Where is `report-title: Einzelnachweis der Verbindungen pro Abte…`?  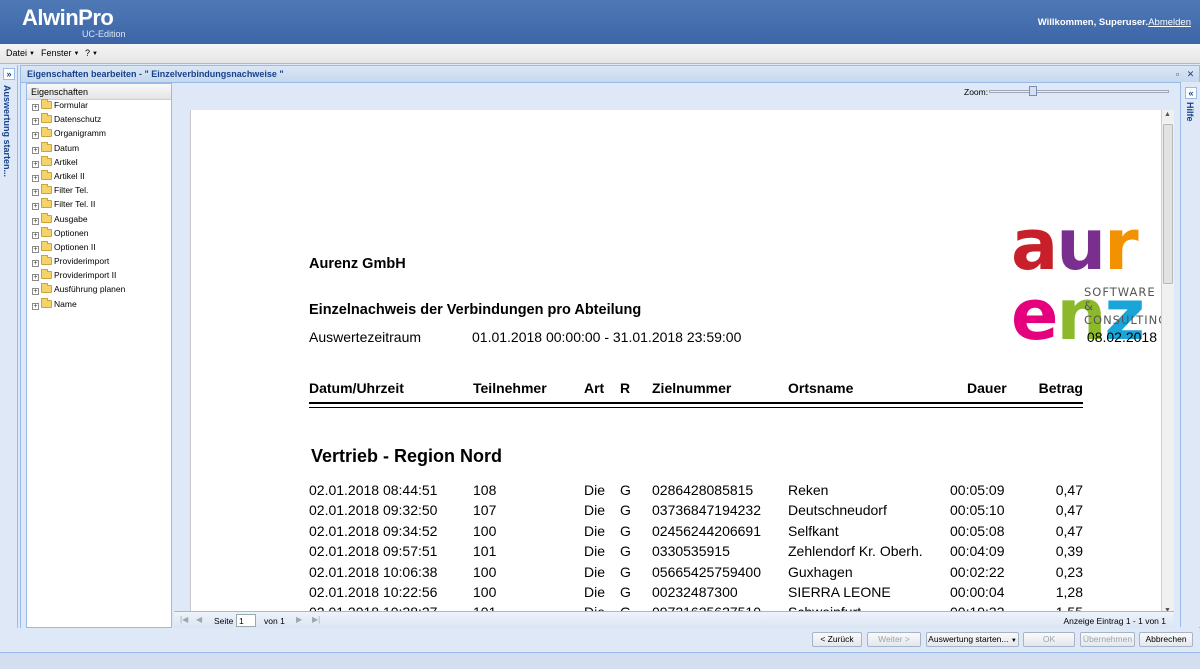 report-title: Einzelnachweis der Verbindungen pro Abte… is located at coordinates (475, 310).